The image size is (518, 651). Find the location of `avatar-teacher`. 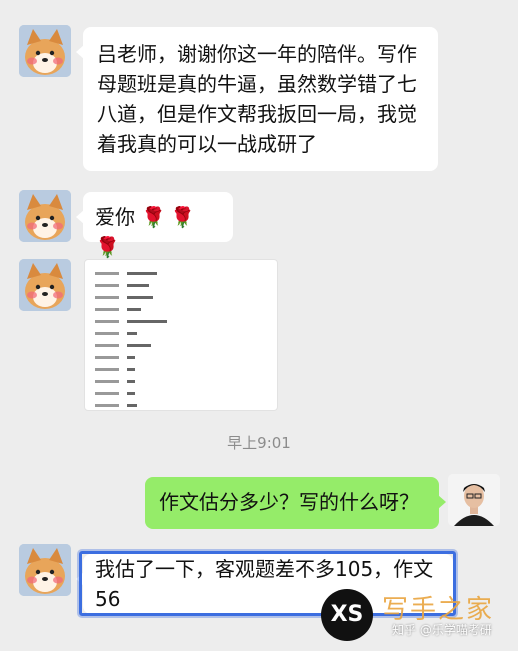

avatar-teacher is located at coordinates (474, 500).